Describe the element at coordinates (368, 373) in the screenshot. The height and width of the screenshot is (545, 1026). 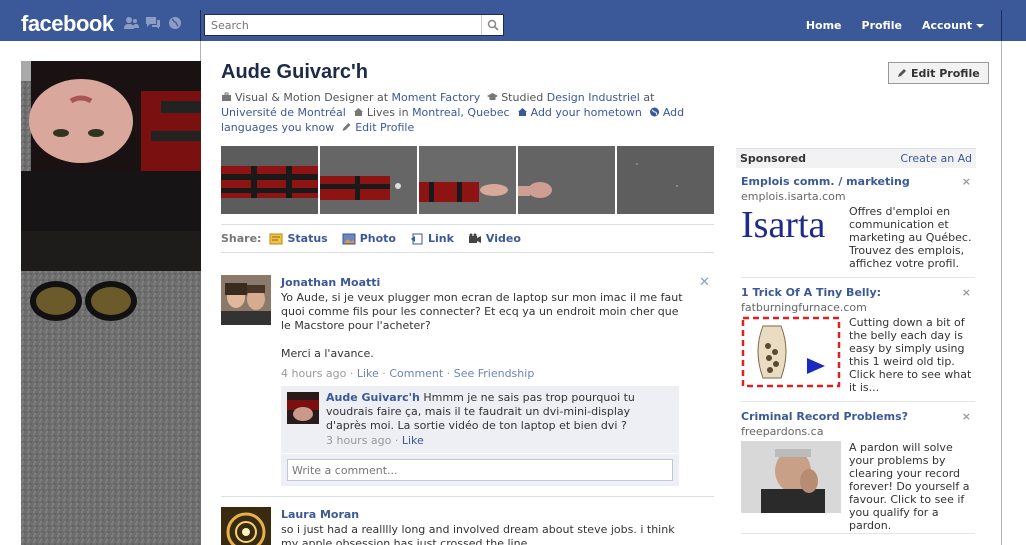
I see `like-link: Like` at that location.